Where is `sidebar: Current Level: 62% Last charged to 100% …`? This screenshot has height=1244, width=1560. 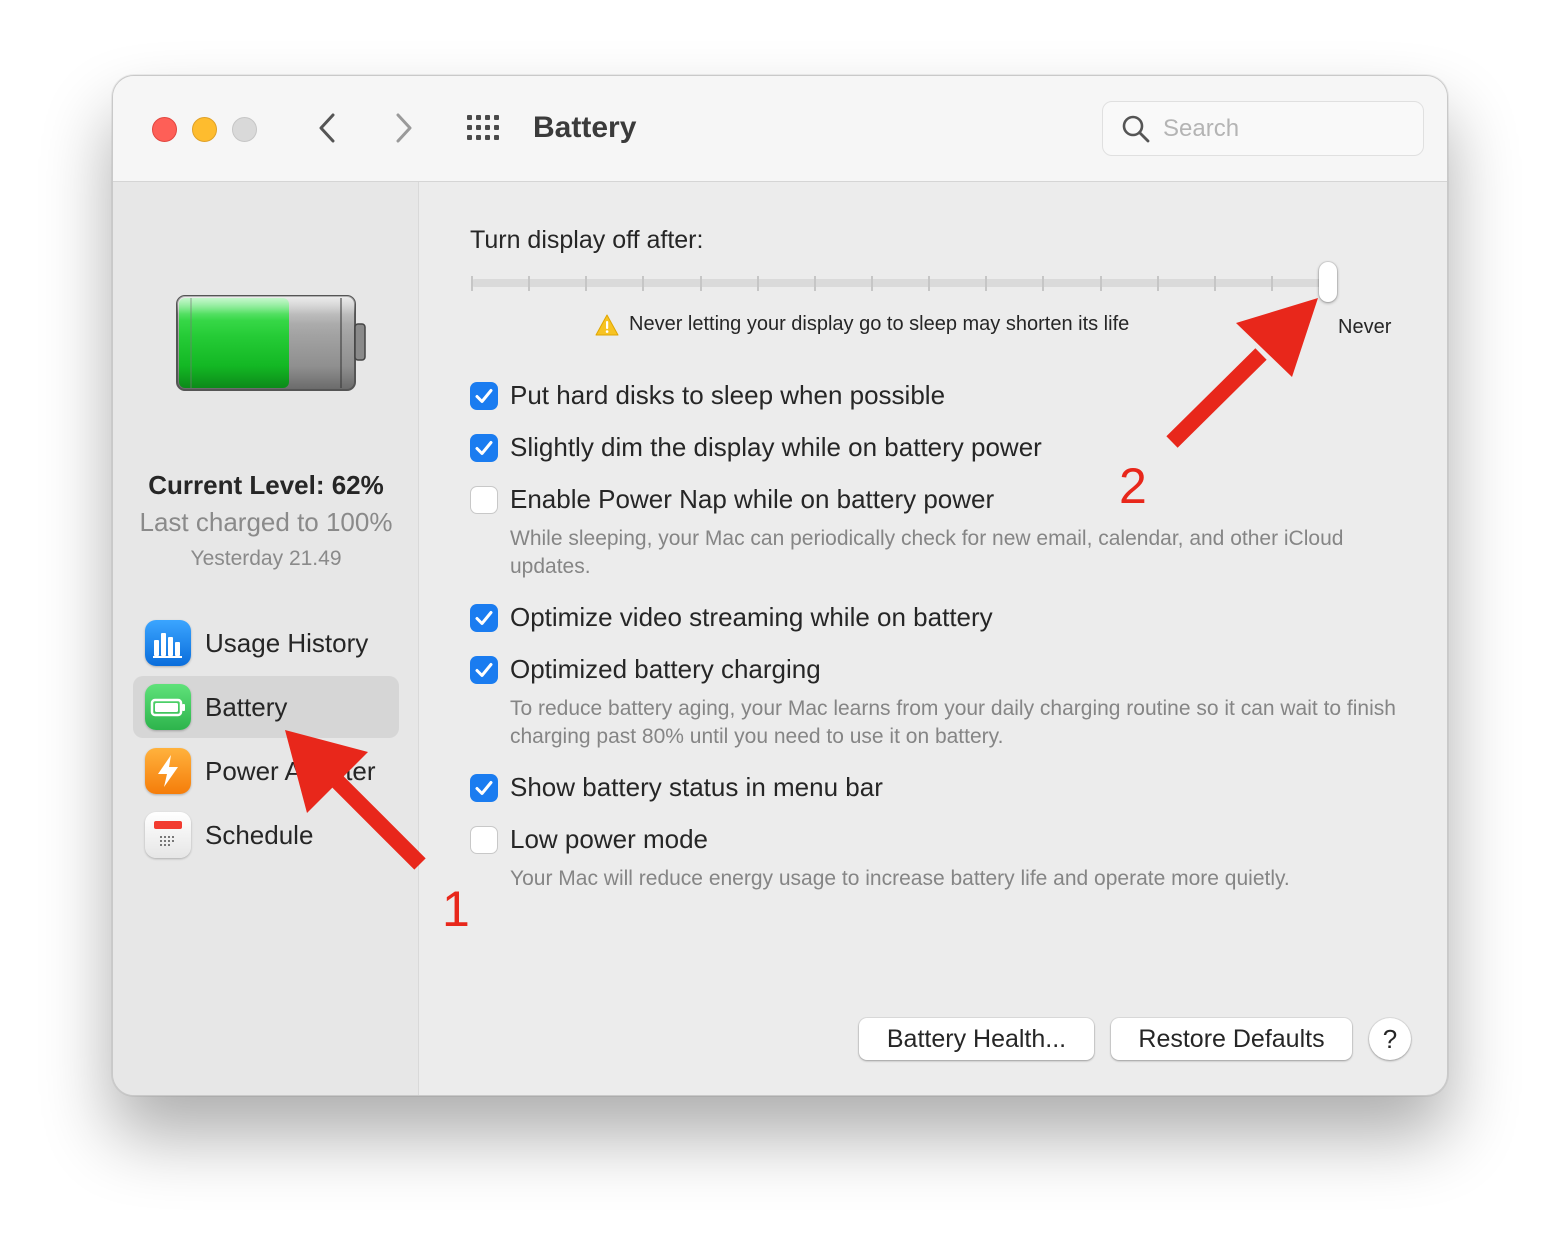
sidebar: Current Level: 62% Last charged to 100% … is located at coordinates (266, 638).